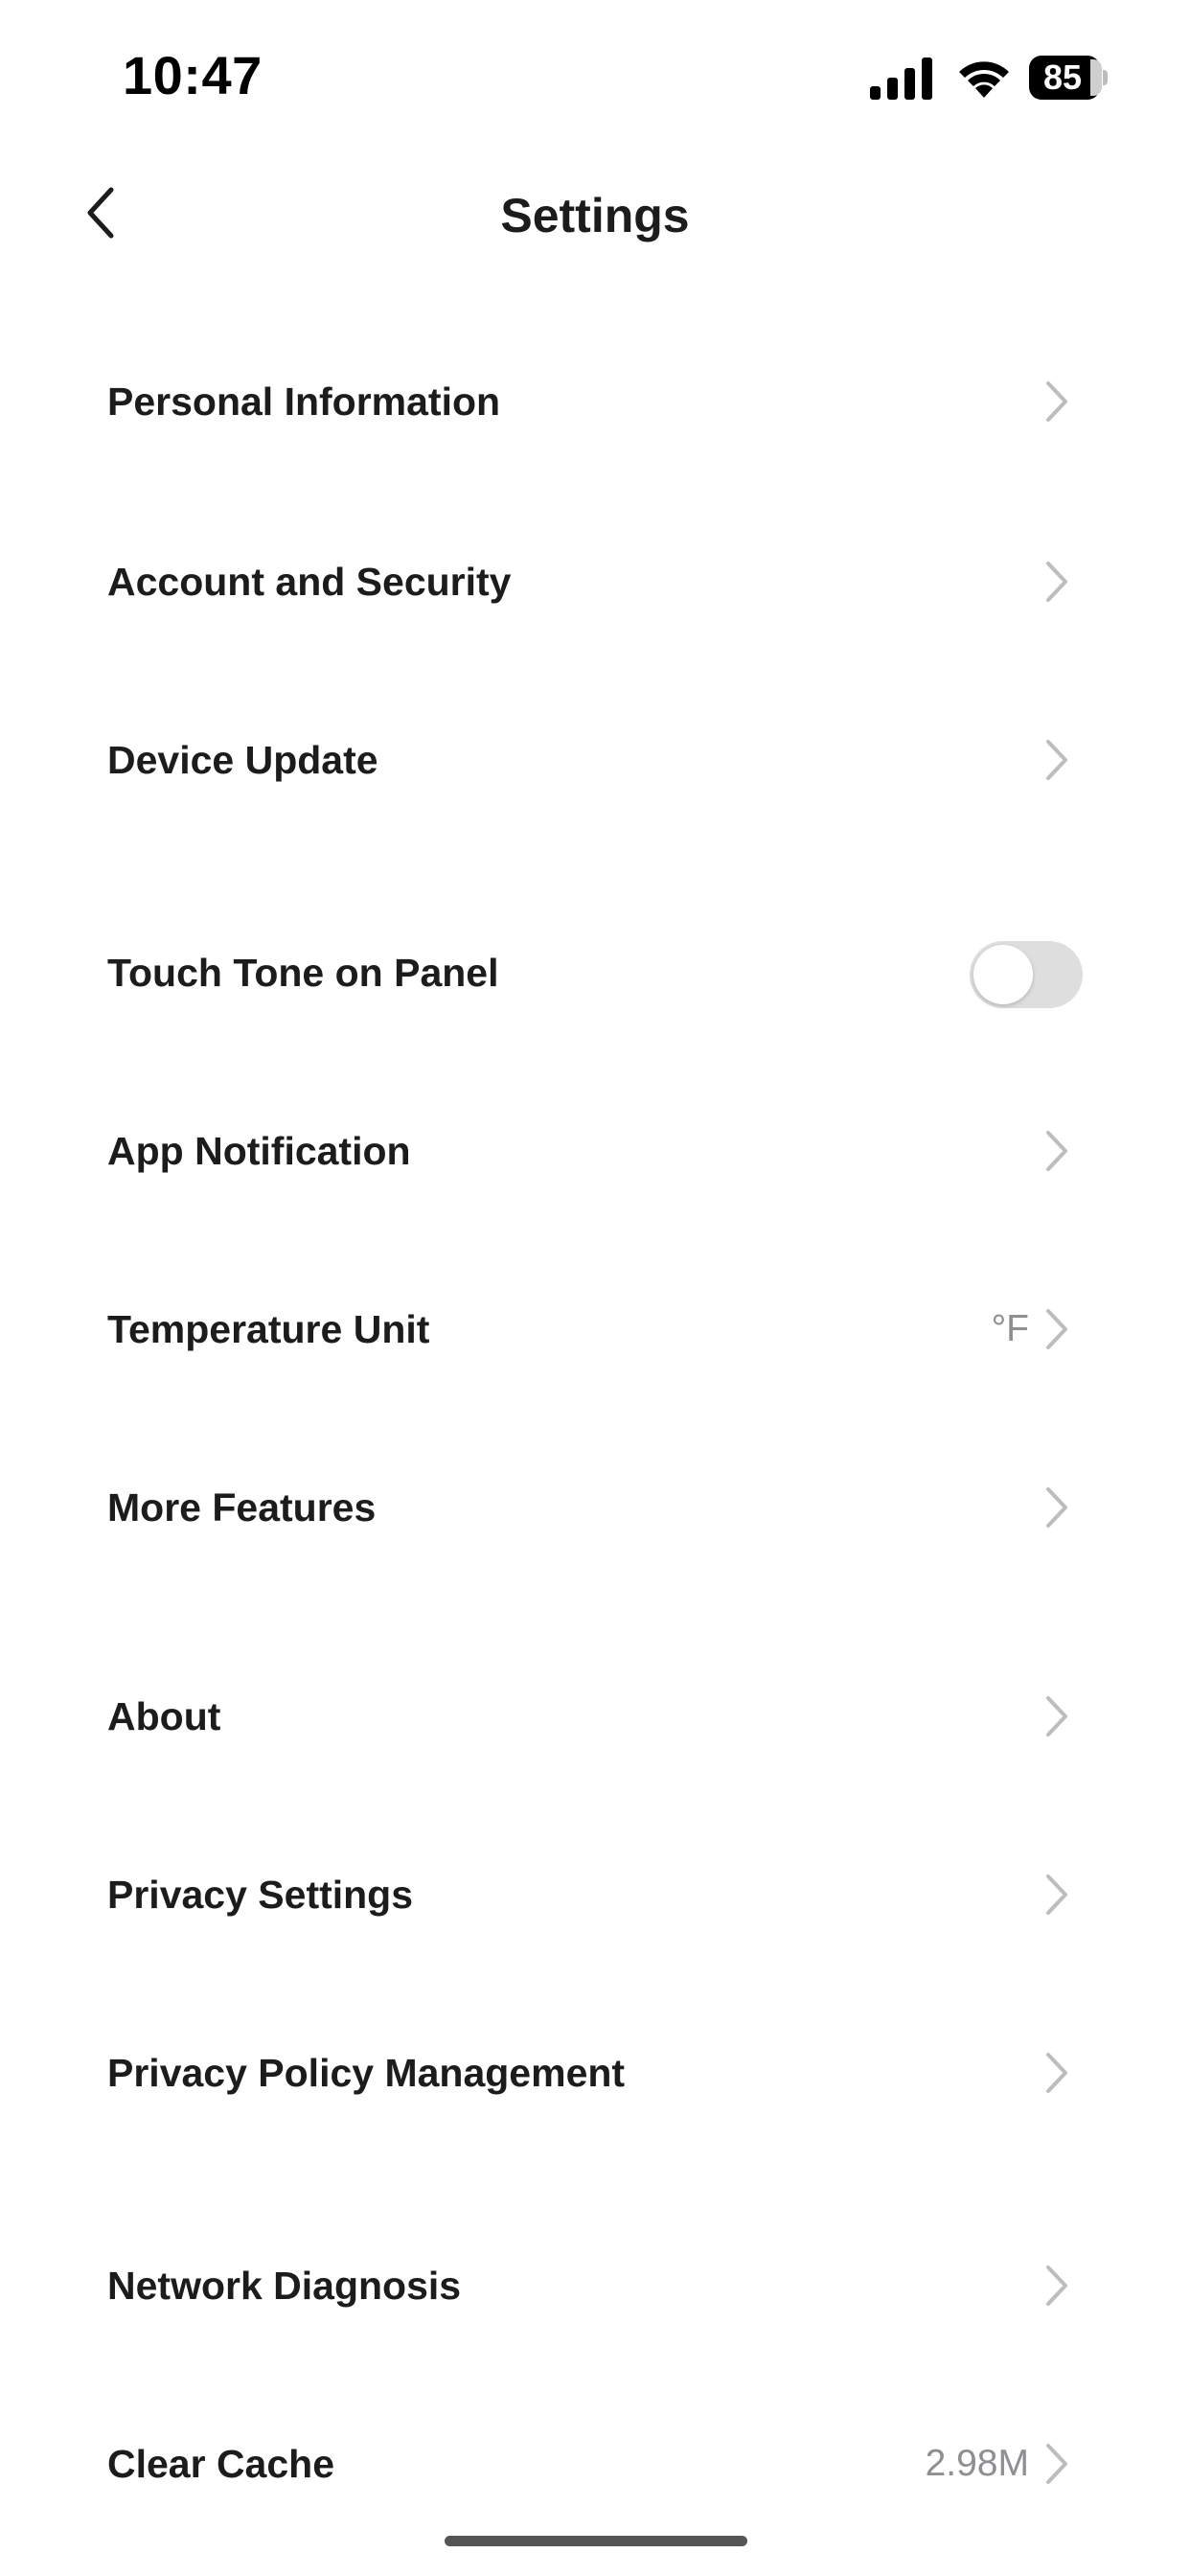 The image size is (1190, 2576). What do you see at coordinates (1003, 974) in the screenshot?
I see `toggle-knob` at bounding box center [1003, 974].